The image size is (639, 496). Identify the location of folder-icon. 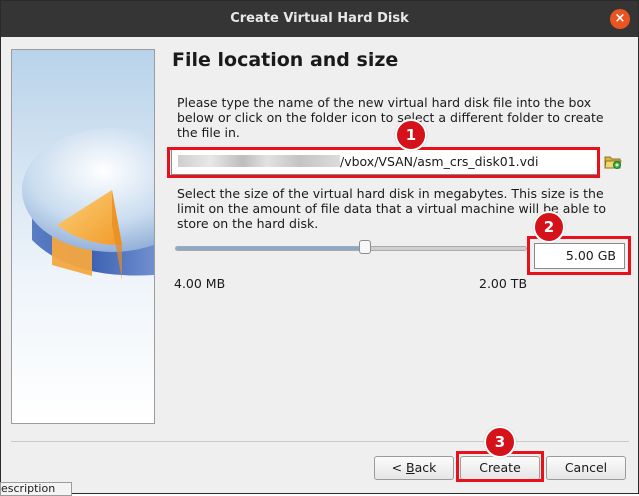
(613, 162).